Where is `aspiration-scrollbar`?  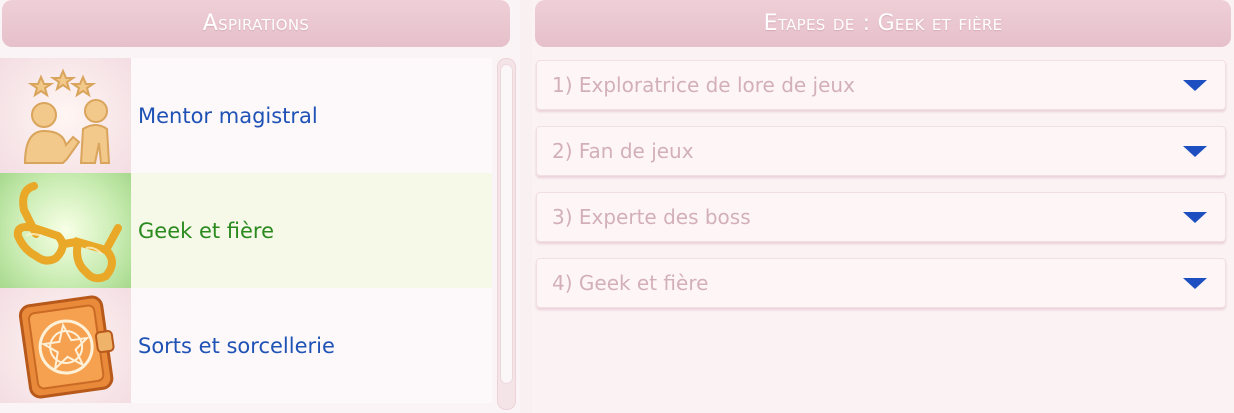
aspiration-scrollbar is located at coordinates (506, 234).